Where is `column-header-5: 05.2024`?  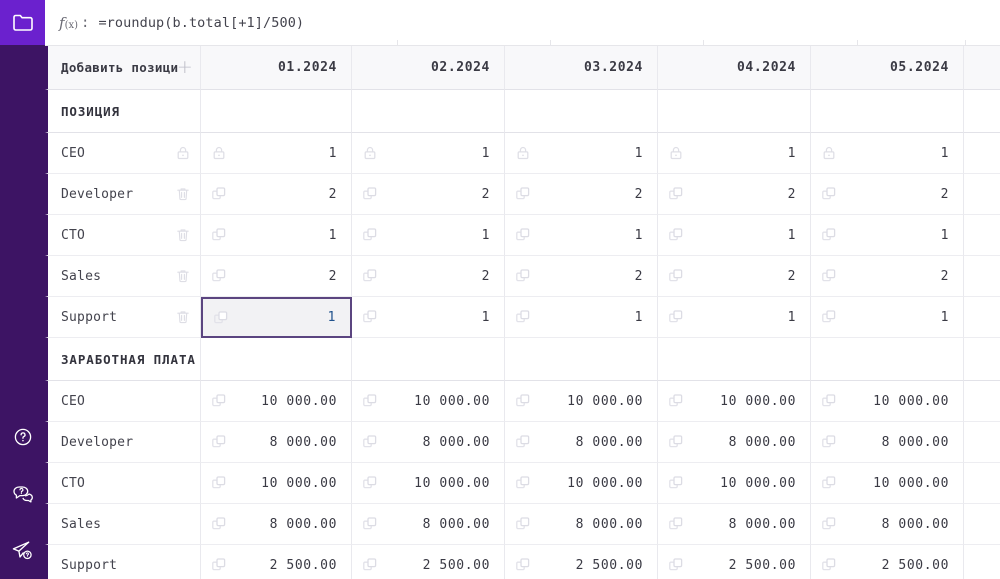 column-header-5: 05.2024 is located at coordinates (887, 68).